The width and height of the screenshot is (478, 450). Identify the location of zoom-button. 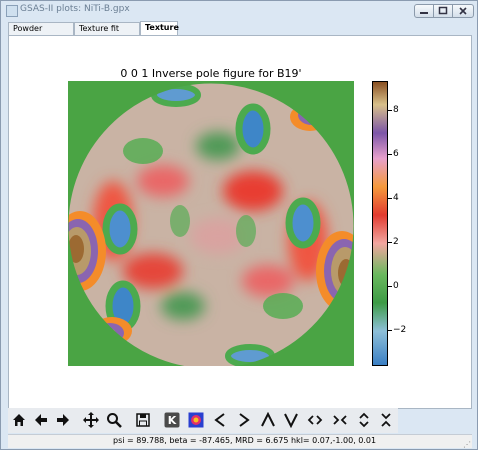
(114, 420).